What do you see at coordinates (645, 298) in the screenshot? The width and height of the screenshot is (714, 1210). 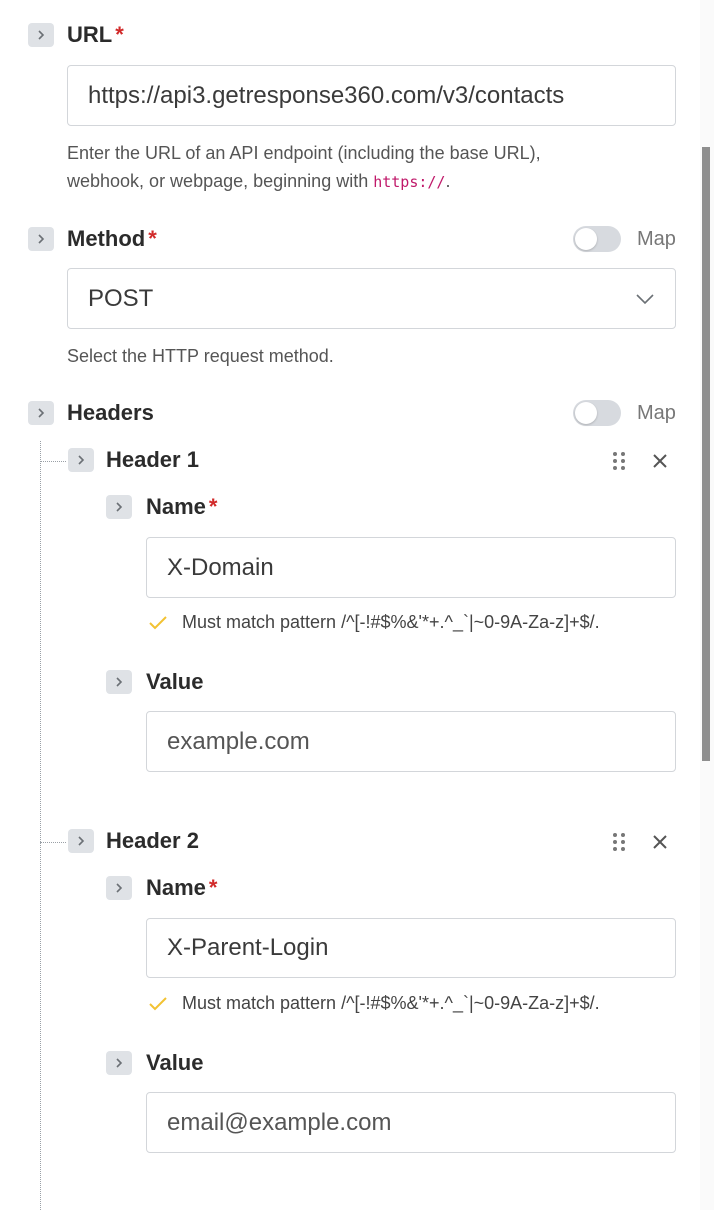 I see `chevron-down-icon` at bounding box center [645, 298].